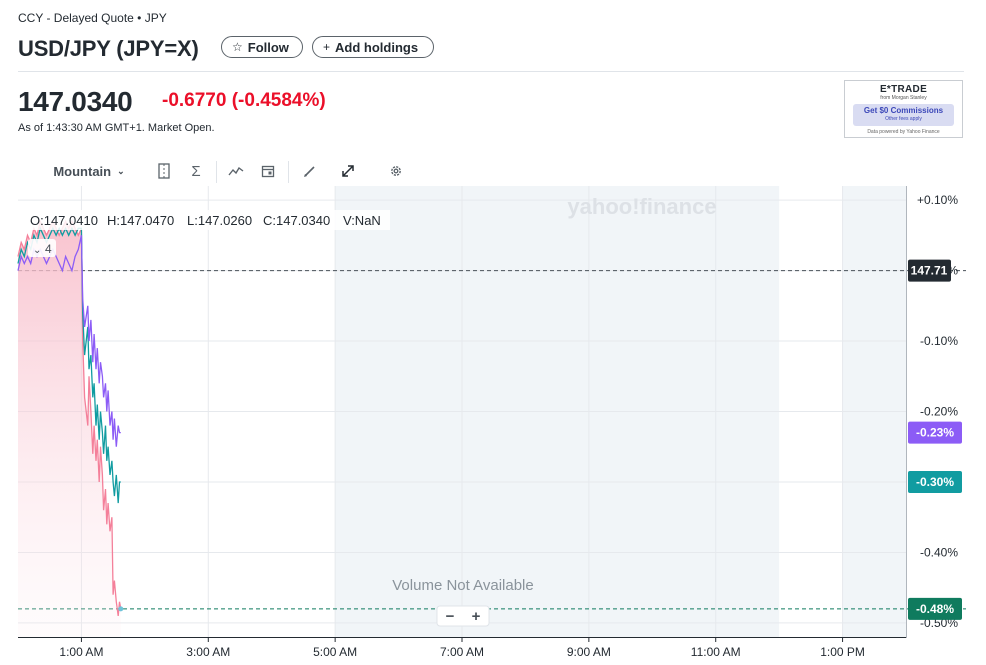 Image resolution: width=986 pixels, height=665 pixels. I want to click on ad-cta-label: Get $0 Commissions, so click(903, 110).